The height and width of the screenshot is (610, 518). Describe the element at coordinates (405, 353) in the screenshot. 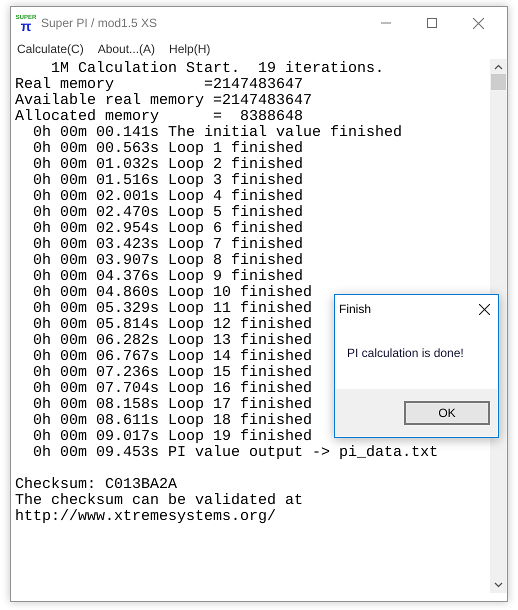

I see `dialog-message: PI calculation is done!` at that location.